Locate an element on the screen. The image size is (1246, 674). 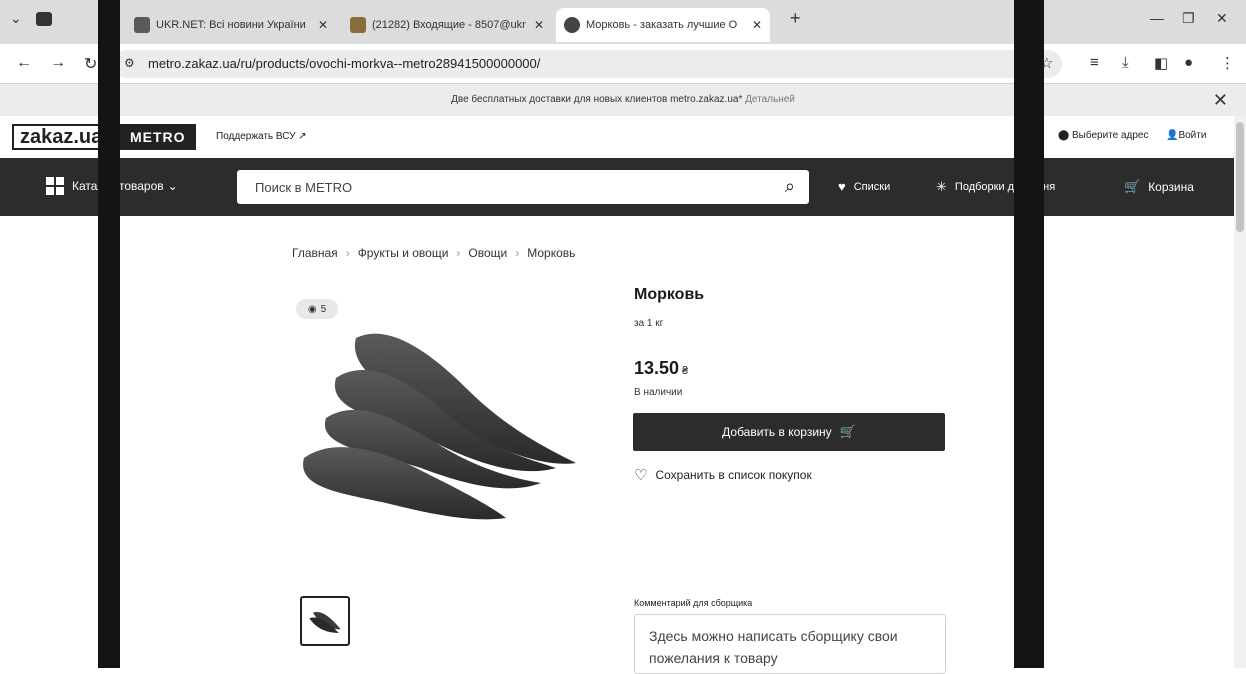
new-tab-button: + is located at coordinates (795, 18).